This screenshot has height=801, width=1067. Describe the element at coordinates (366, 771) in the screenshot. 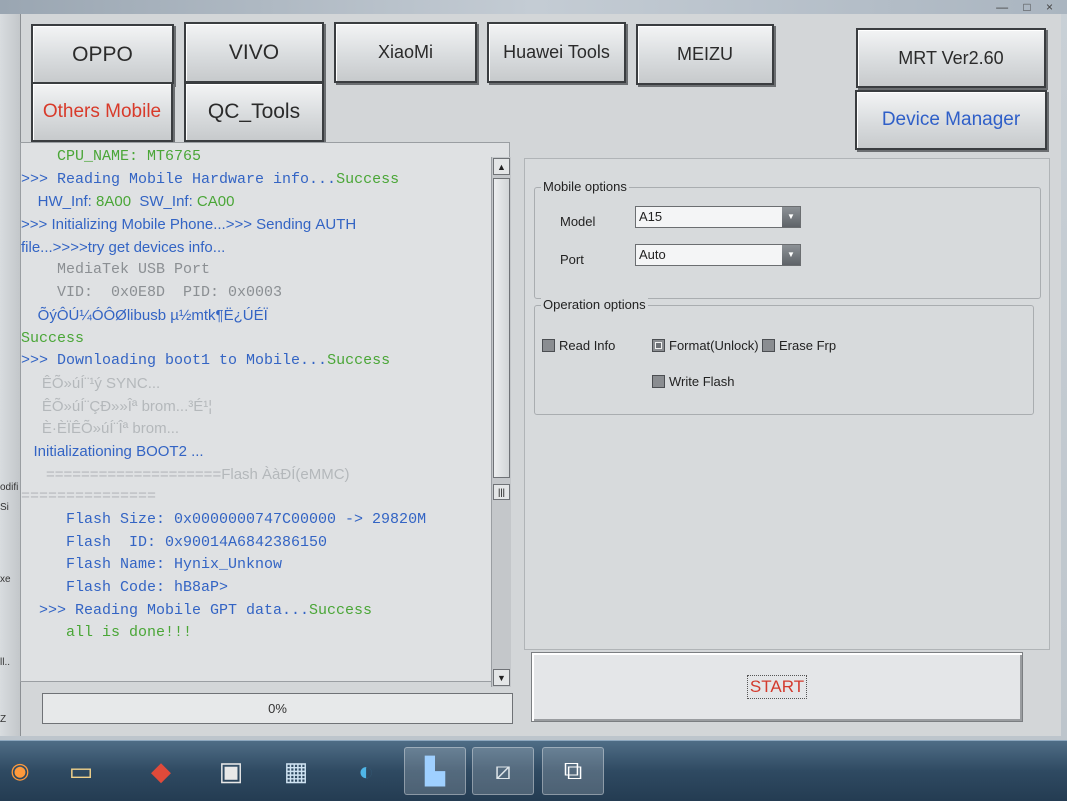

I see `edge-icon: ◐` at that location.